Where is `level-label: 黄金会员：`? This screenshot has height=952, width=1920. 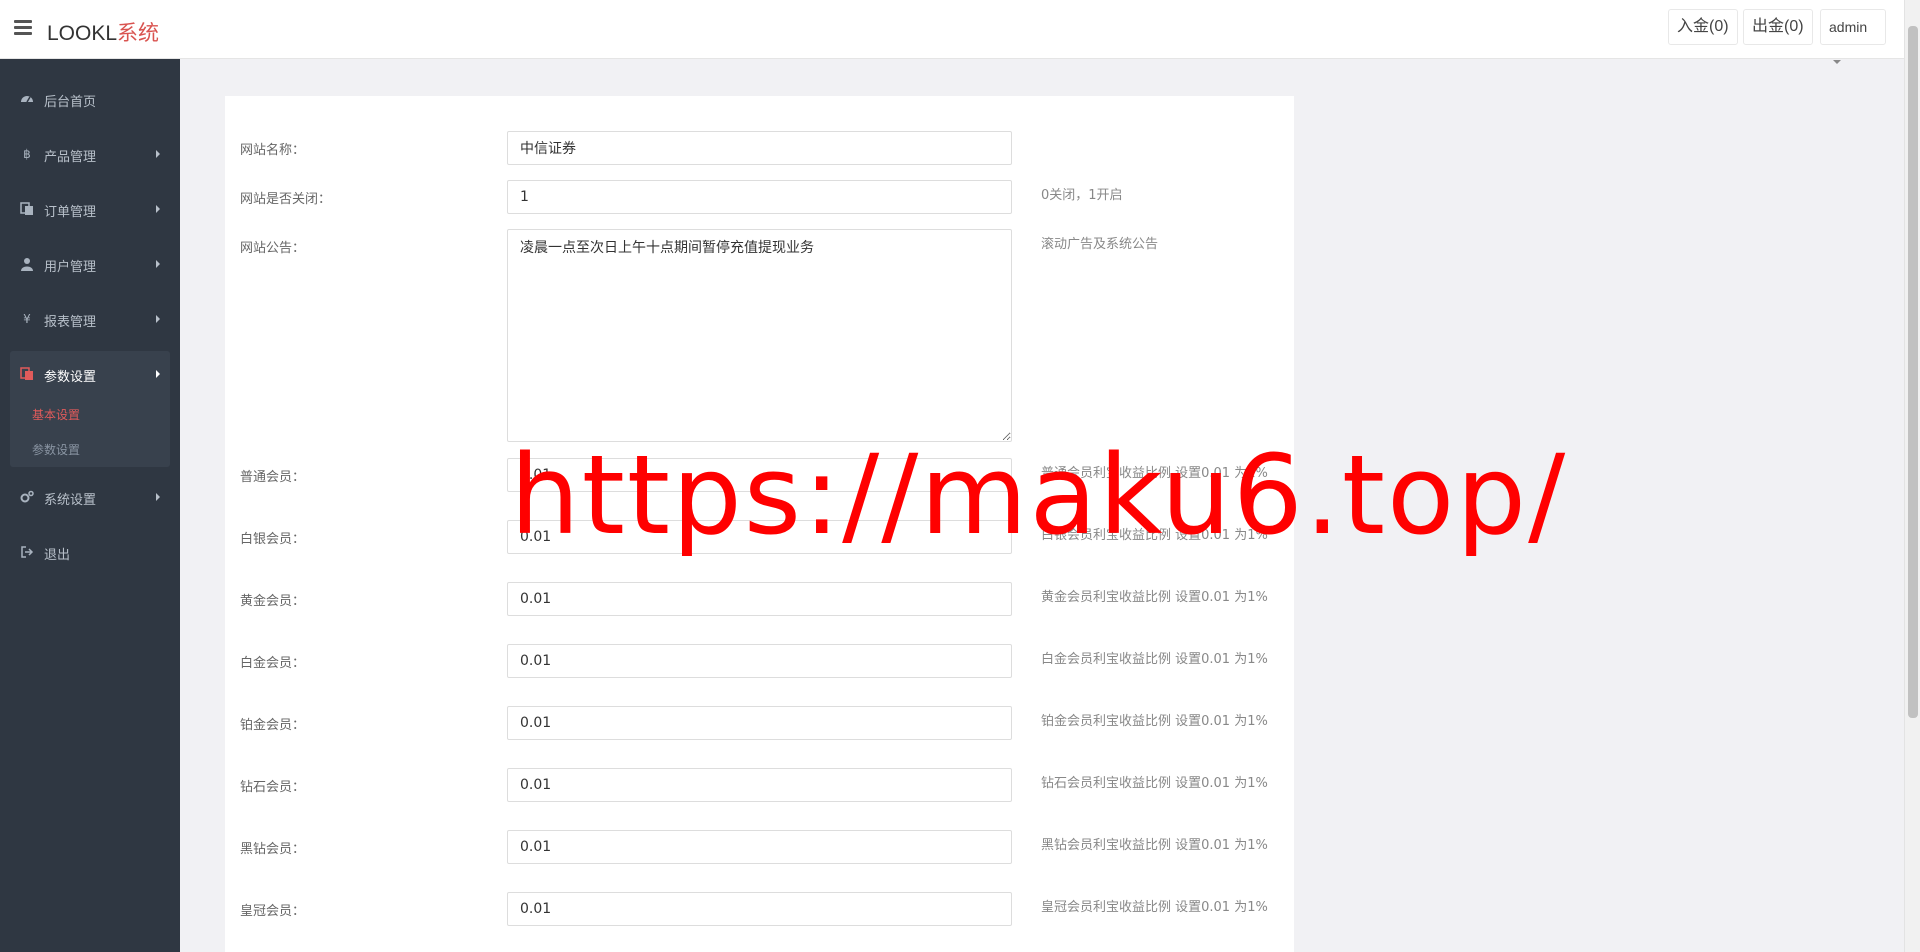 level-label: 黄金会员： is located at coordinates (273, 601).